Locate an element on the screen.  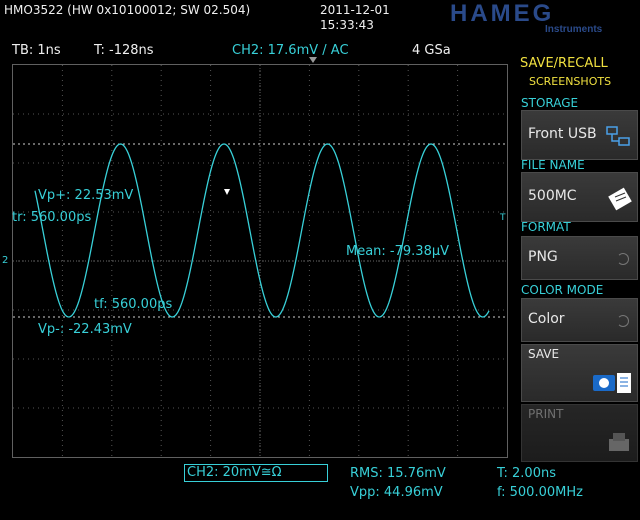
vp-minus-label: Vp-: -22.43mV is located at coordinates (85, 329).